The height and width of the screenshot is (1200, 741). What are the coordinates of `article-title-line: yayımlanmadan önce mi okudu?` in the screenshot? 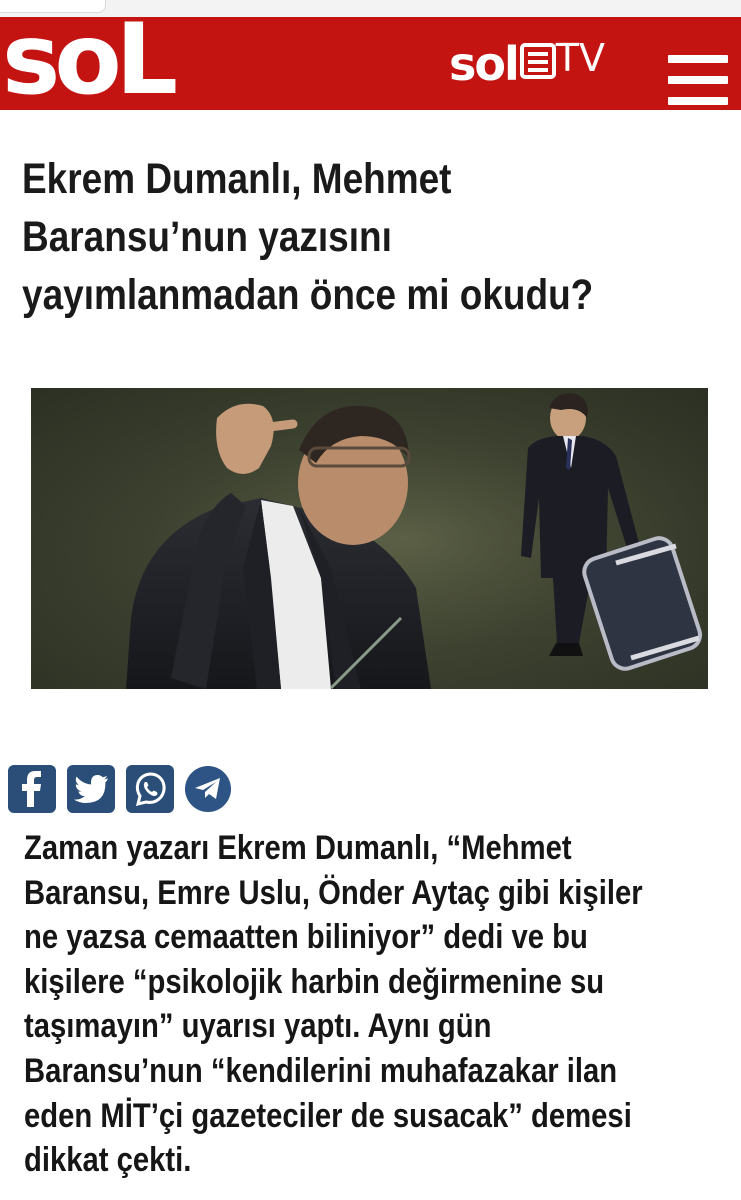 It's located at (308, 295).